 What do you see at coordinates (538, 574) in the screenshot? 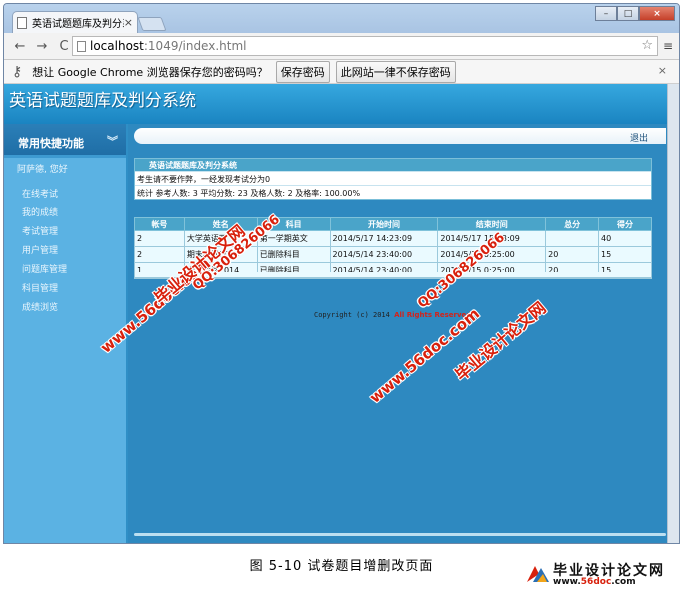
I see `logo-mark-icon` at bounding box center [538, 574].